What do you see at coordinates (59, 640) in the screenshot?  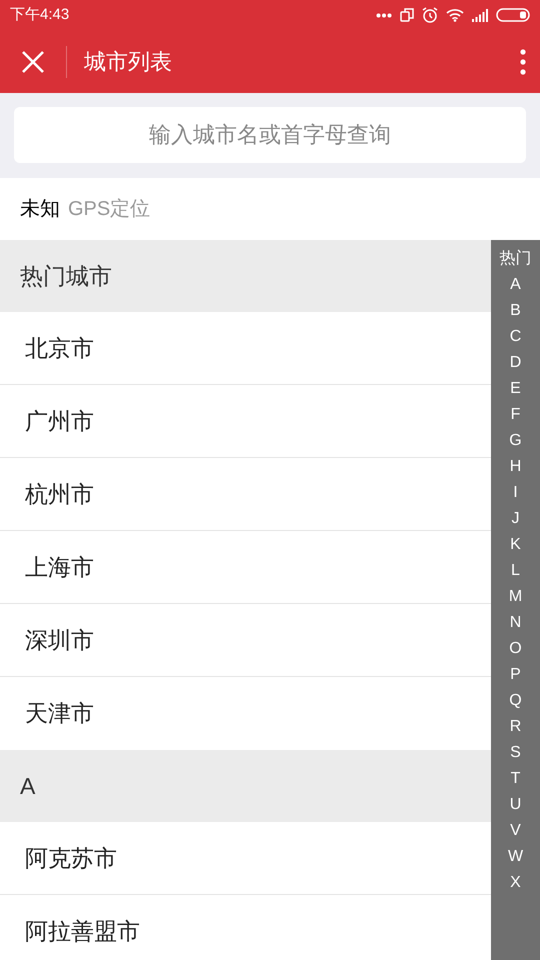 I see `city-item: 深圳市` at bounding box center [59, 640].